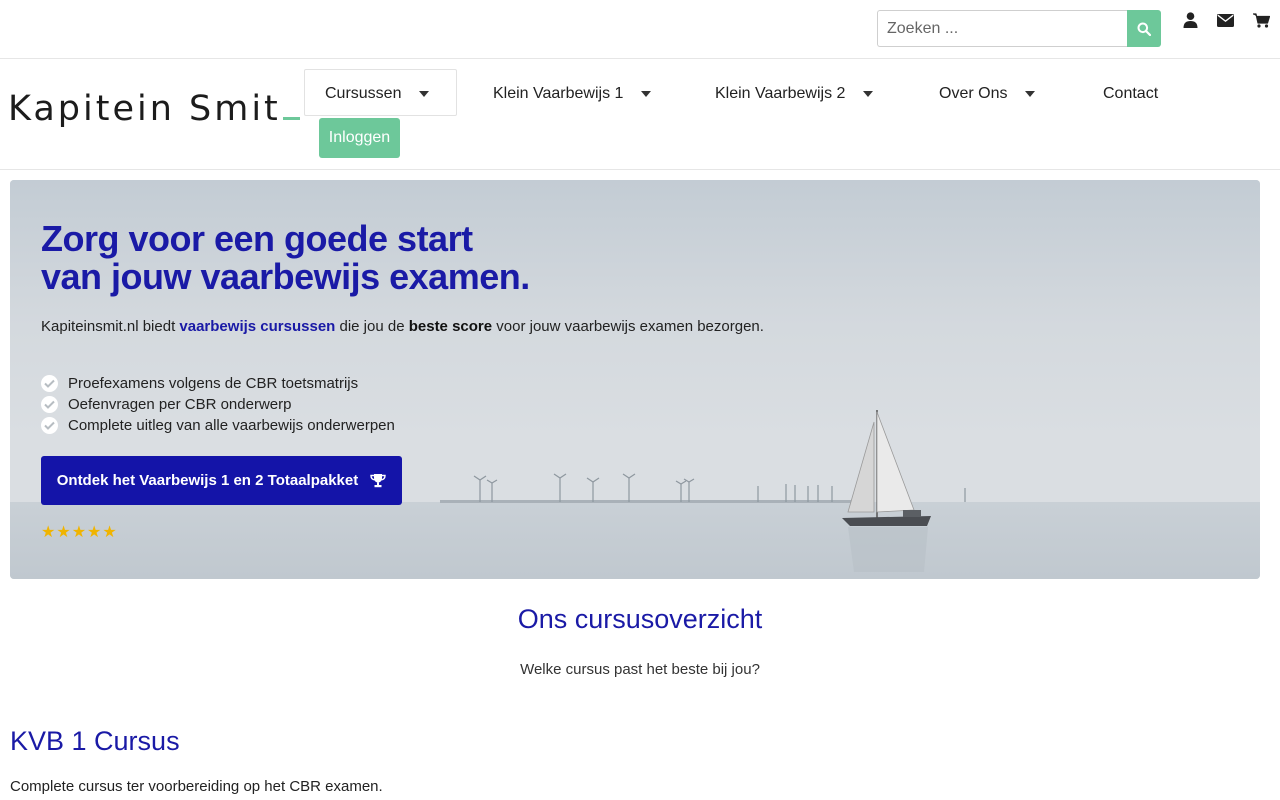  What do you see at coordinates (558, 93) in the screenshot?
I see `nav-label: Klein Vaarbewijs 1` at bounding box center [558, 93].